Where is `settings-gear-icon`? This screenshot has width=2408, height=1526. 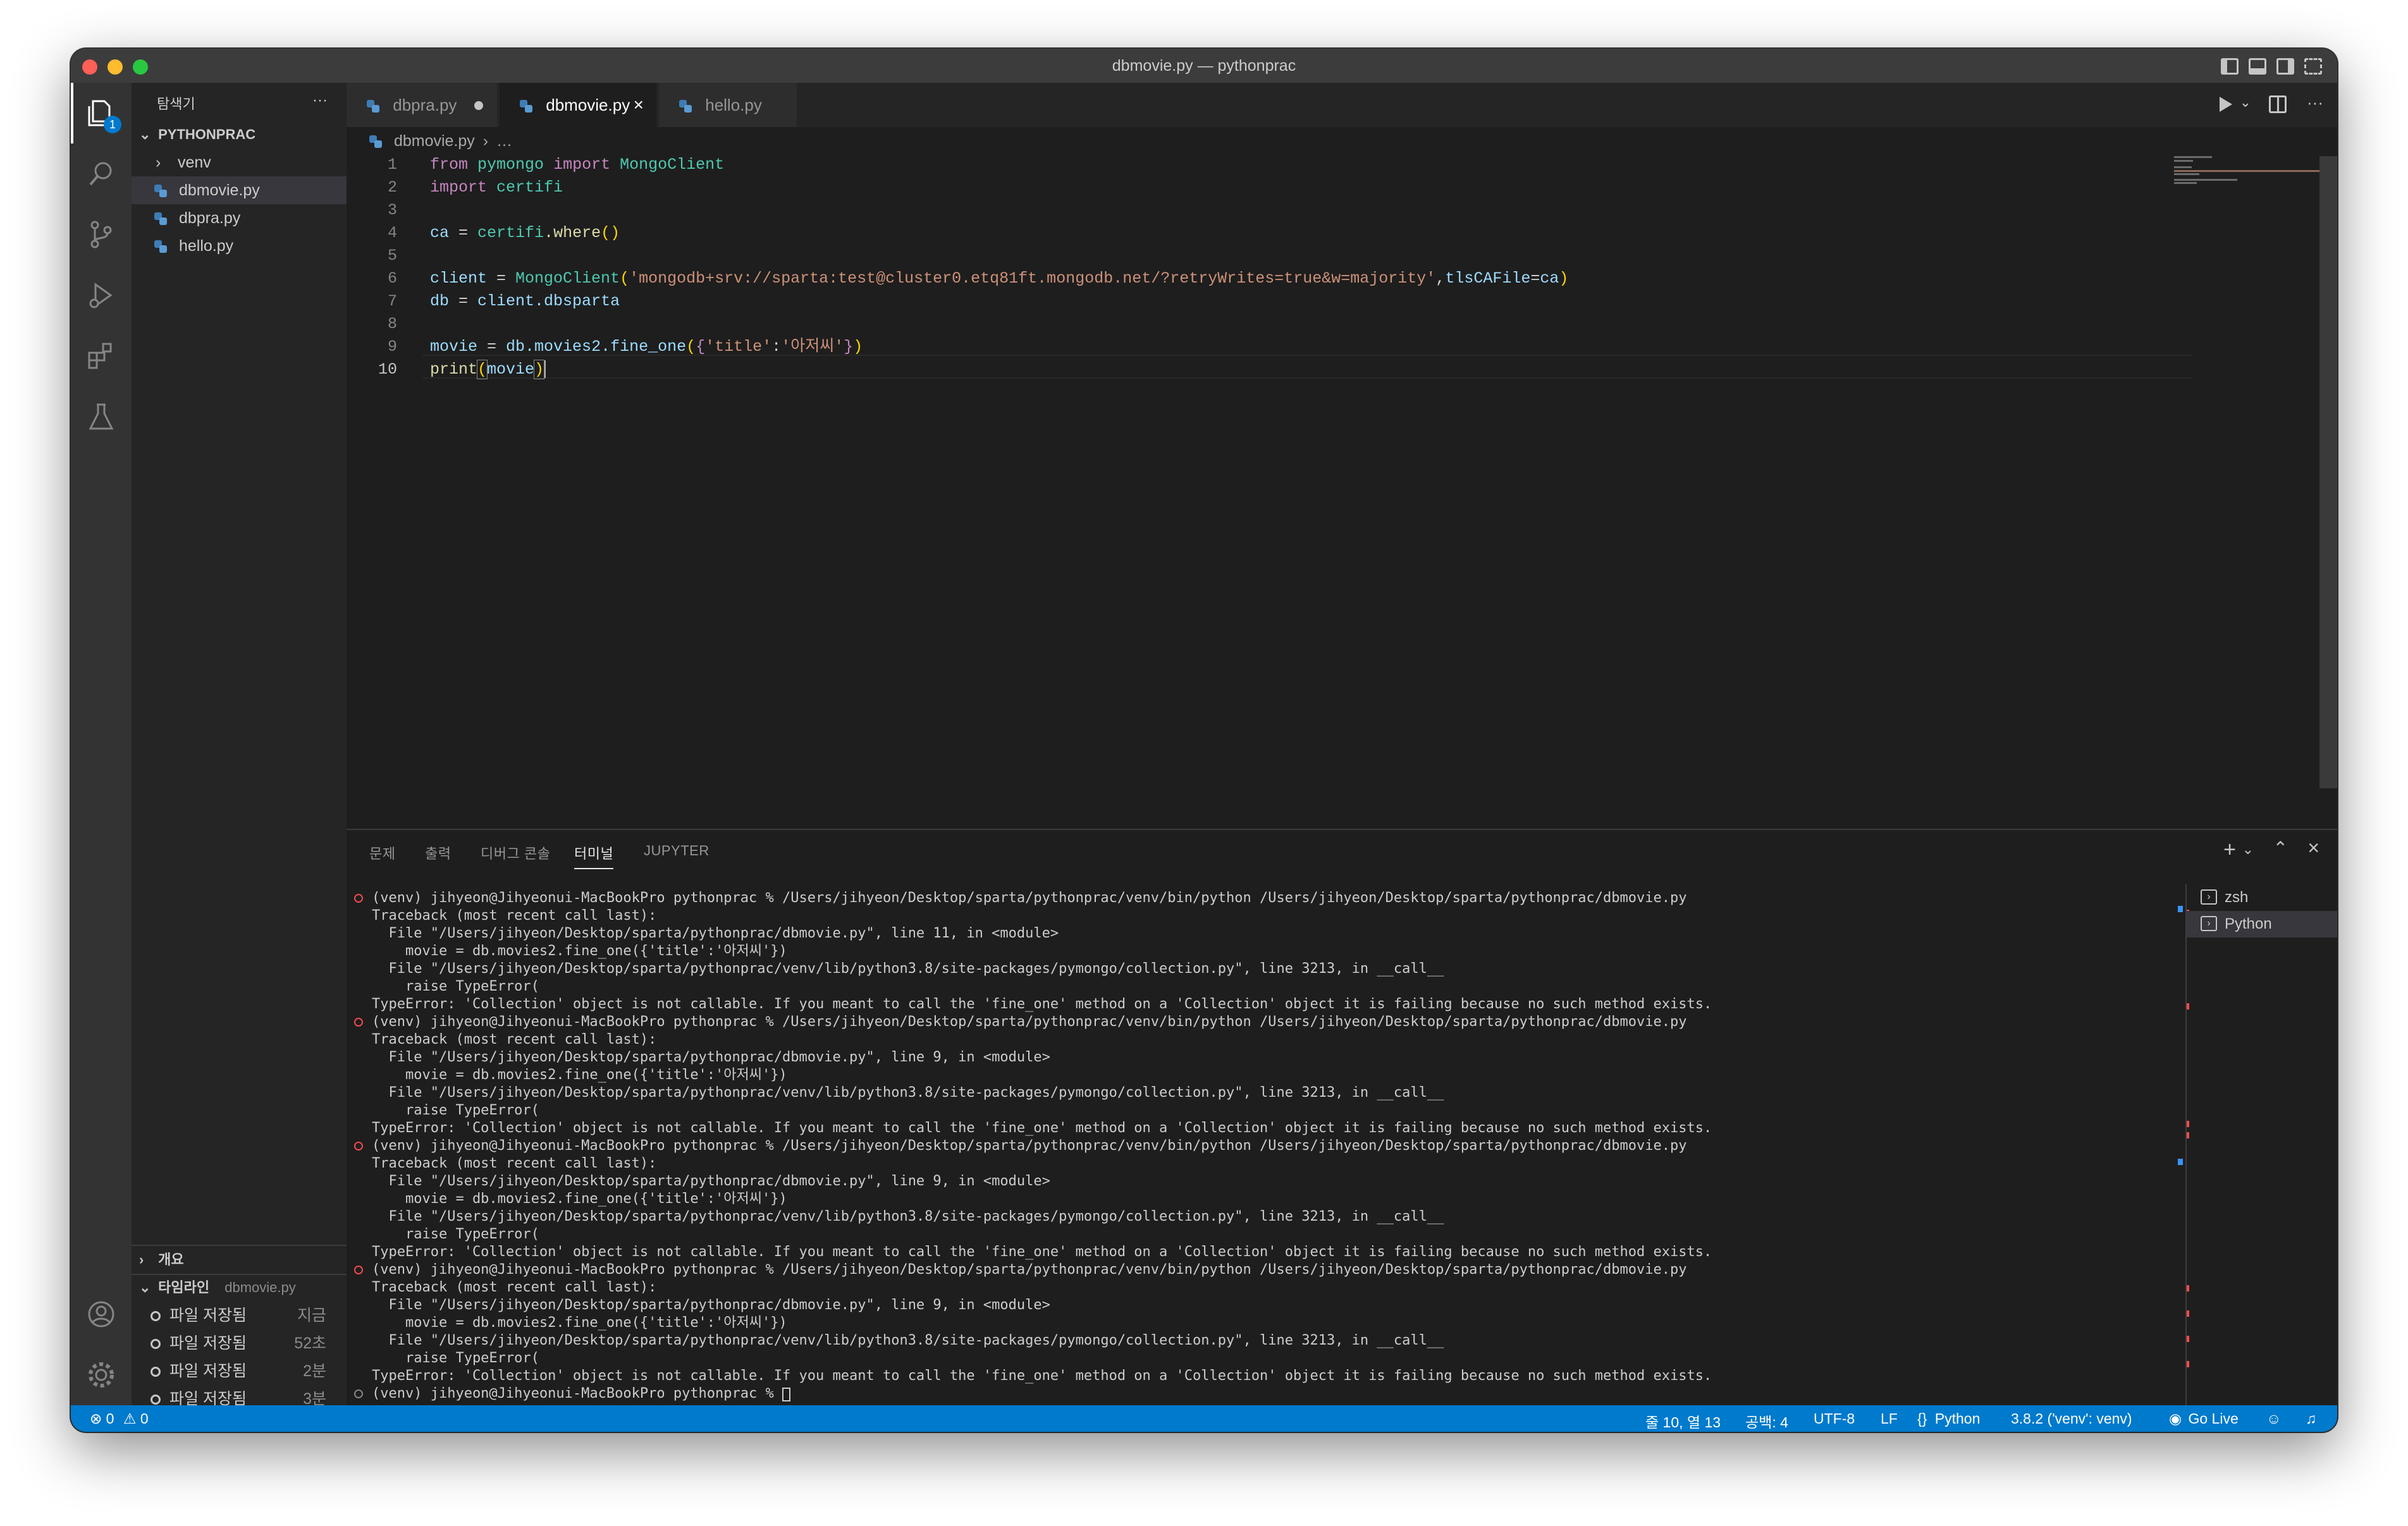
settings-gear-icon is located at coordinates (101, 1375).